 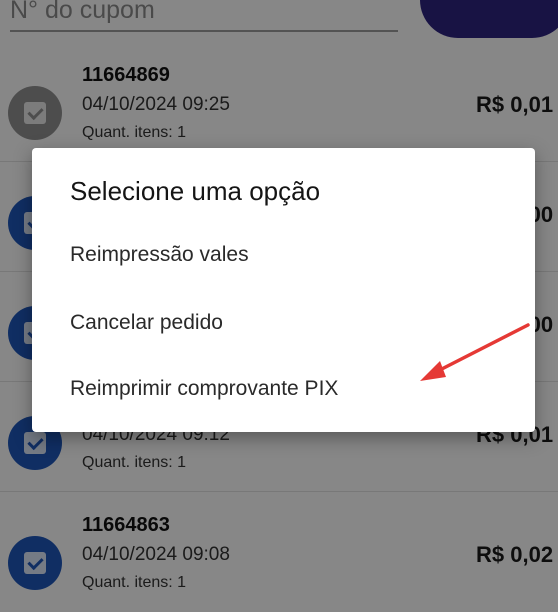 I want to click on option-reprint-pix-receipt: Reimprimir comprovante PIX, so click(x=204, y=389).